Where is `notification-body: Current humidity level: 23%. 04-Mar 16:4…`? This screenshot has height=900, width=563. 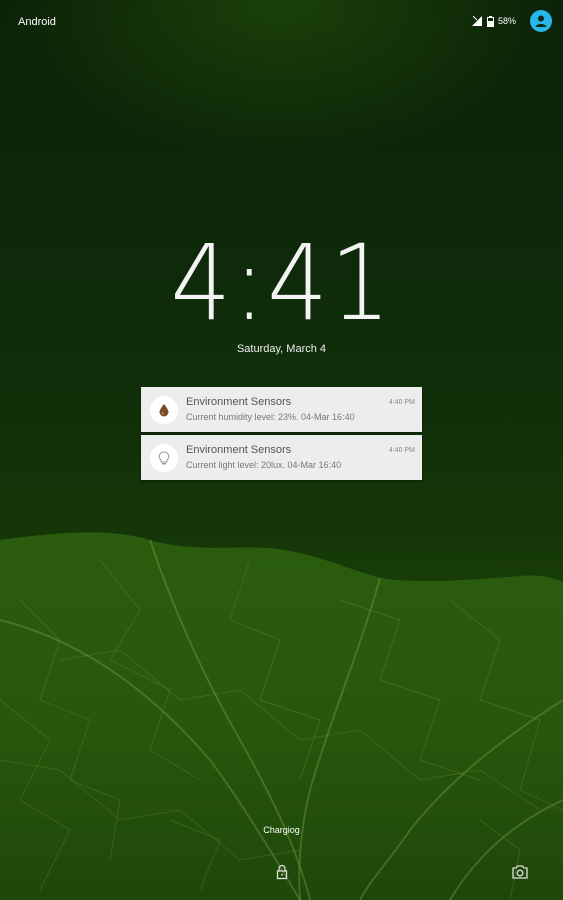 notification-body: Current humidity level: 23%. 04-Mar 16:4… is located at coordinates (270, 417).